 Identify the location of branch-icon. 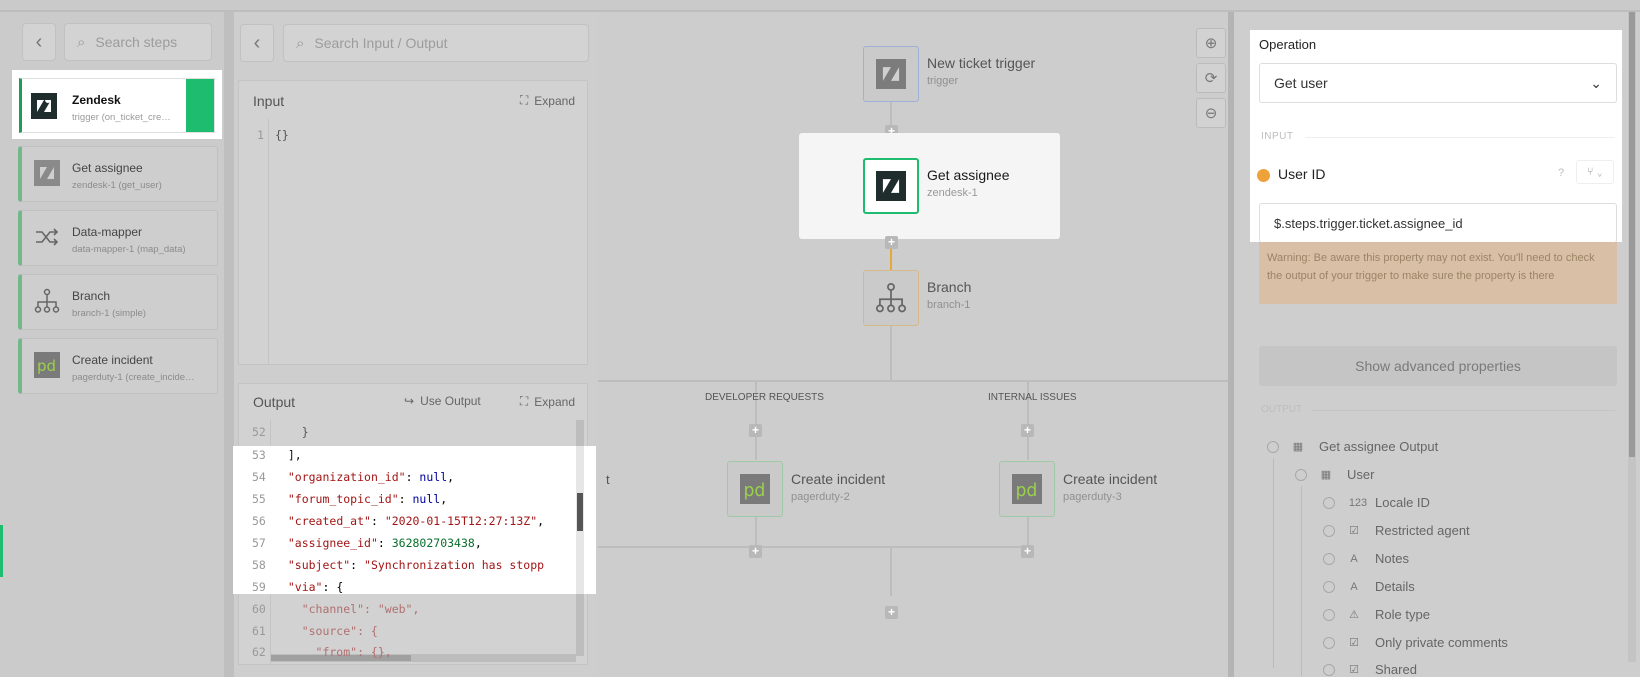
(891, 297).